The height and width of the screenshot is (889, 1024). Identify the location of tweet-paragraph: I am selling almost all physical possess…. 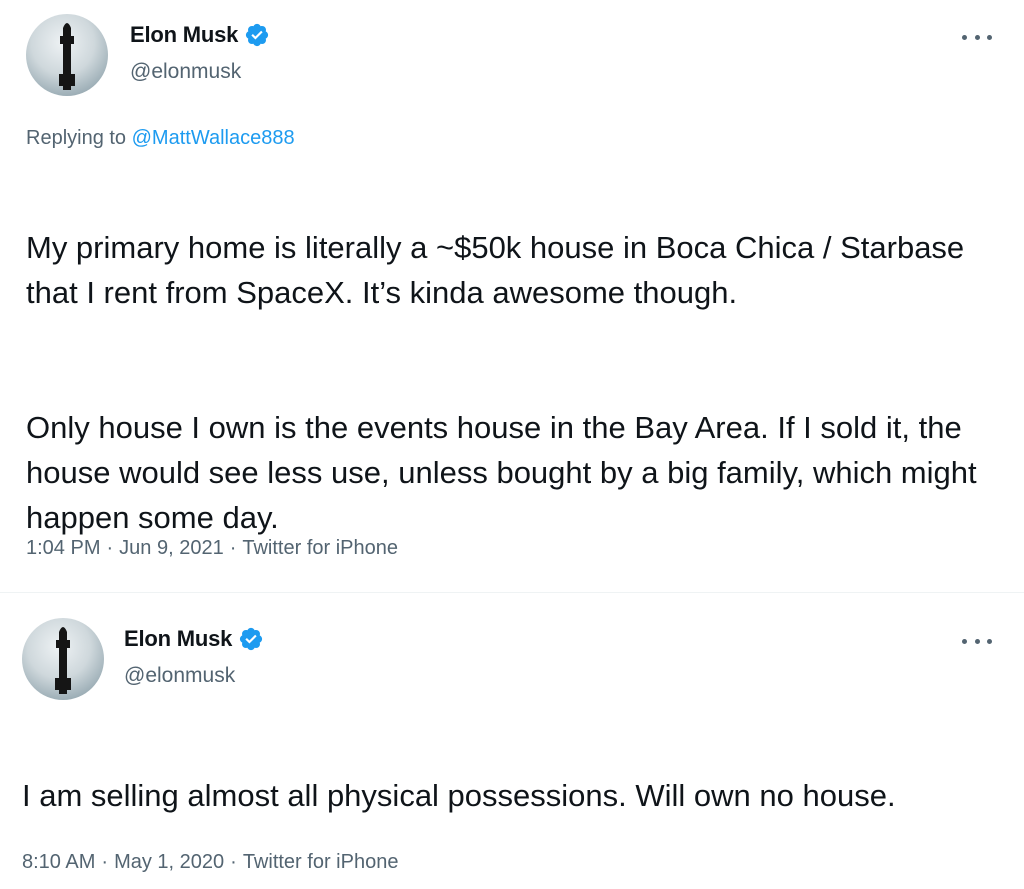
(459, 795).